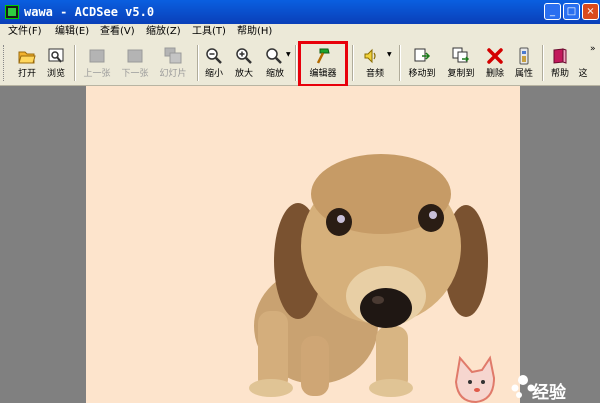 This screenshot has width=600, height=403. I want to click on help-button: 帮助, so click(560, 63).